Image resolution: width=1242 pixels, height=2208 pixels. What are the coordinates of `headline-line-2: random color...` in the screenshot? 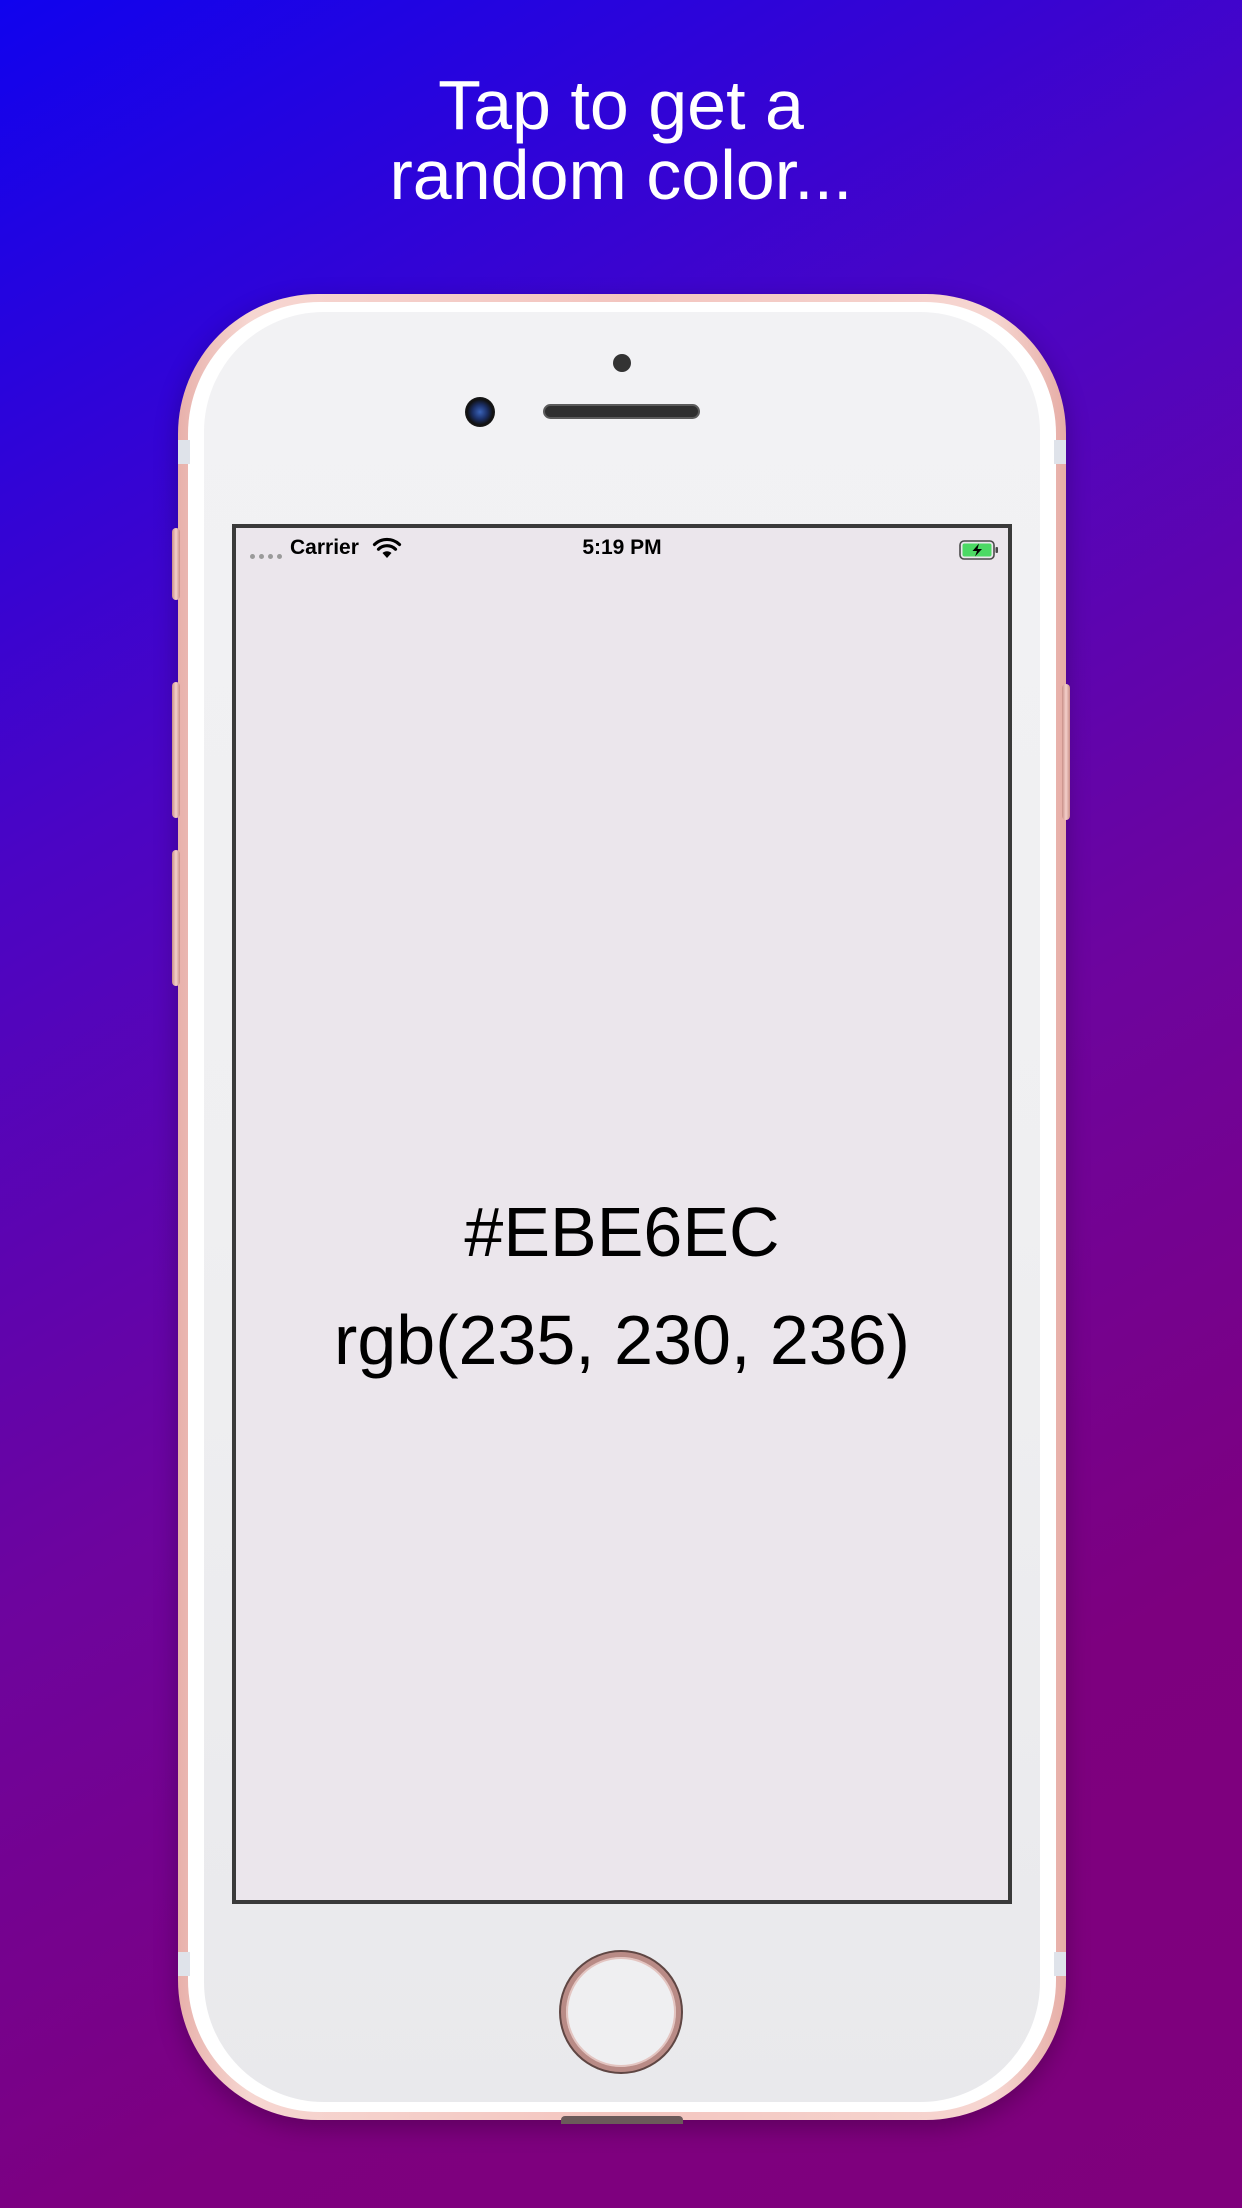 It's located at (621, 175).